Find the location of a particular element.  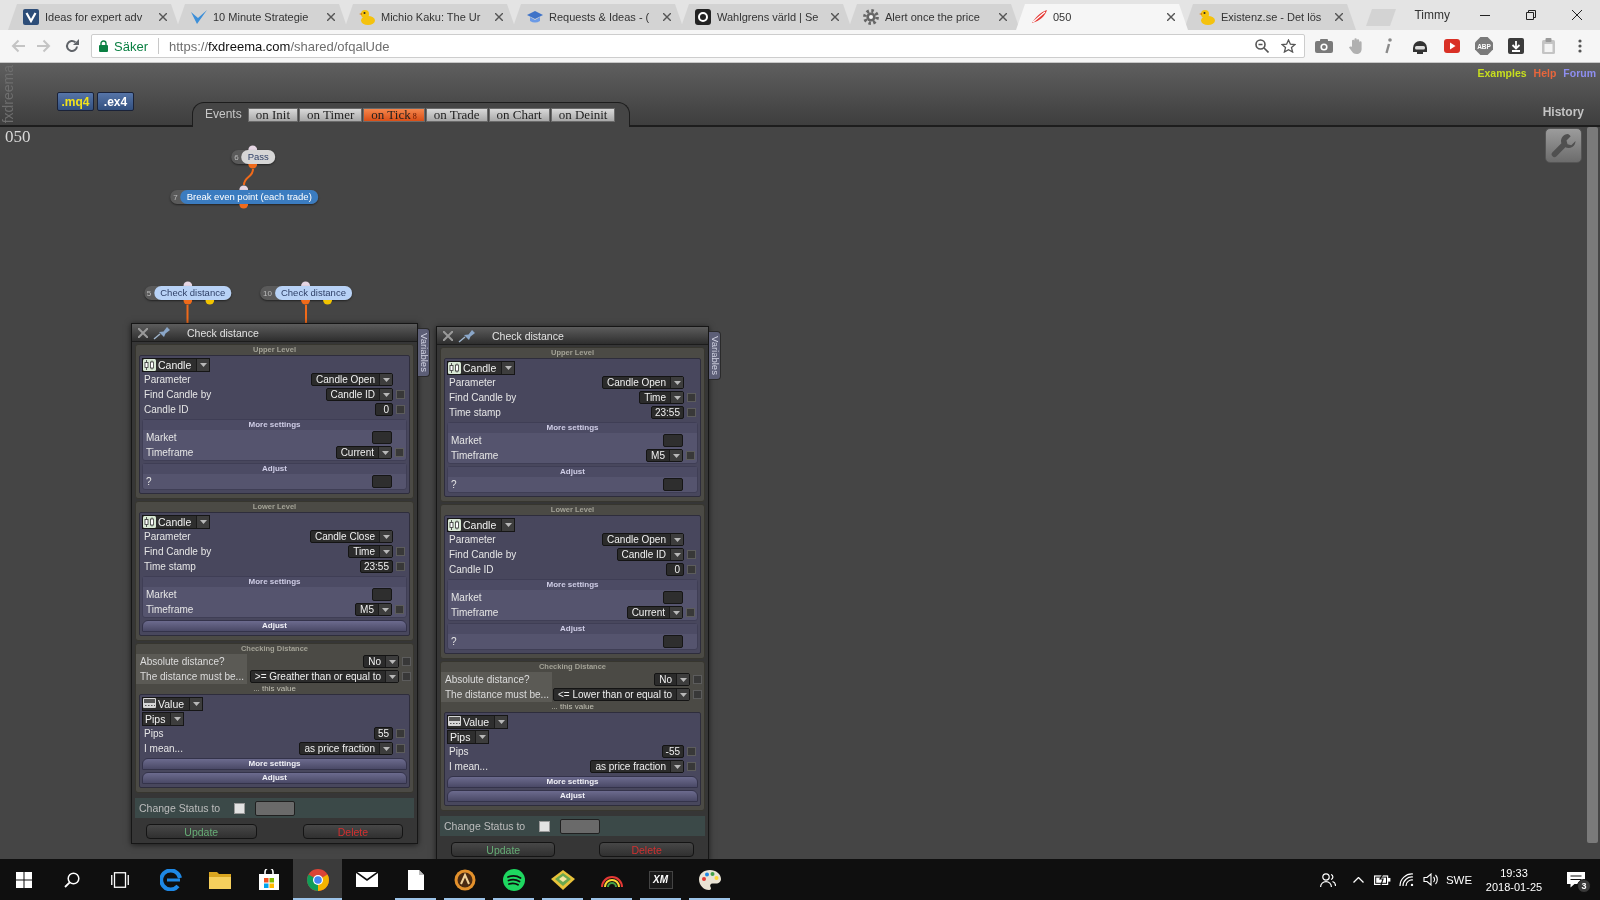

people-icon is located at coordinates (1328, 879).